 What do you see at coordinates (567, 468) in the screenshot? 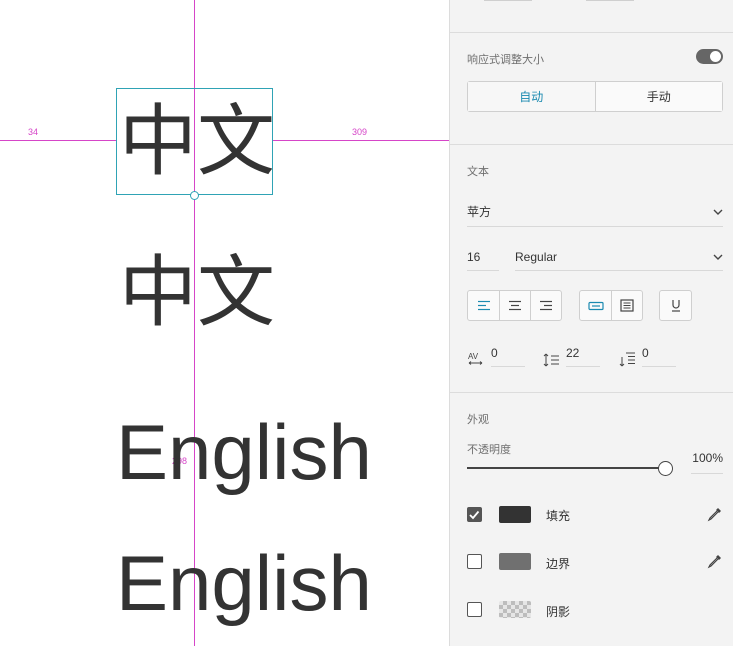
I see `opacity-slider-track` at bounding box center [567, 468].